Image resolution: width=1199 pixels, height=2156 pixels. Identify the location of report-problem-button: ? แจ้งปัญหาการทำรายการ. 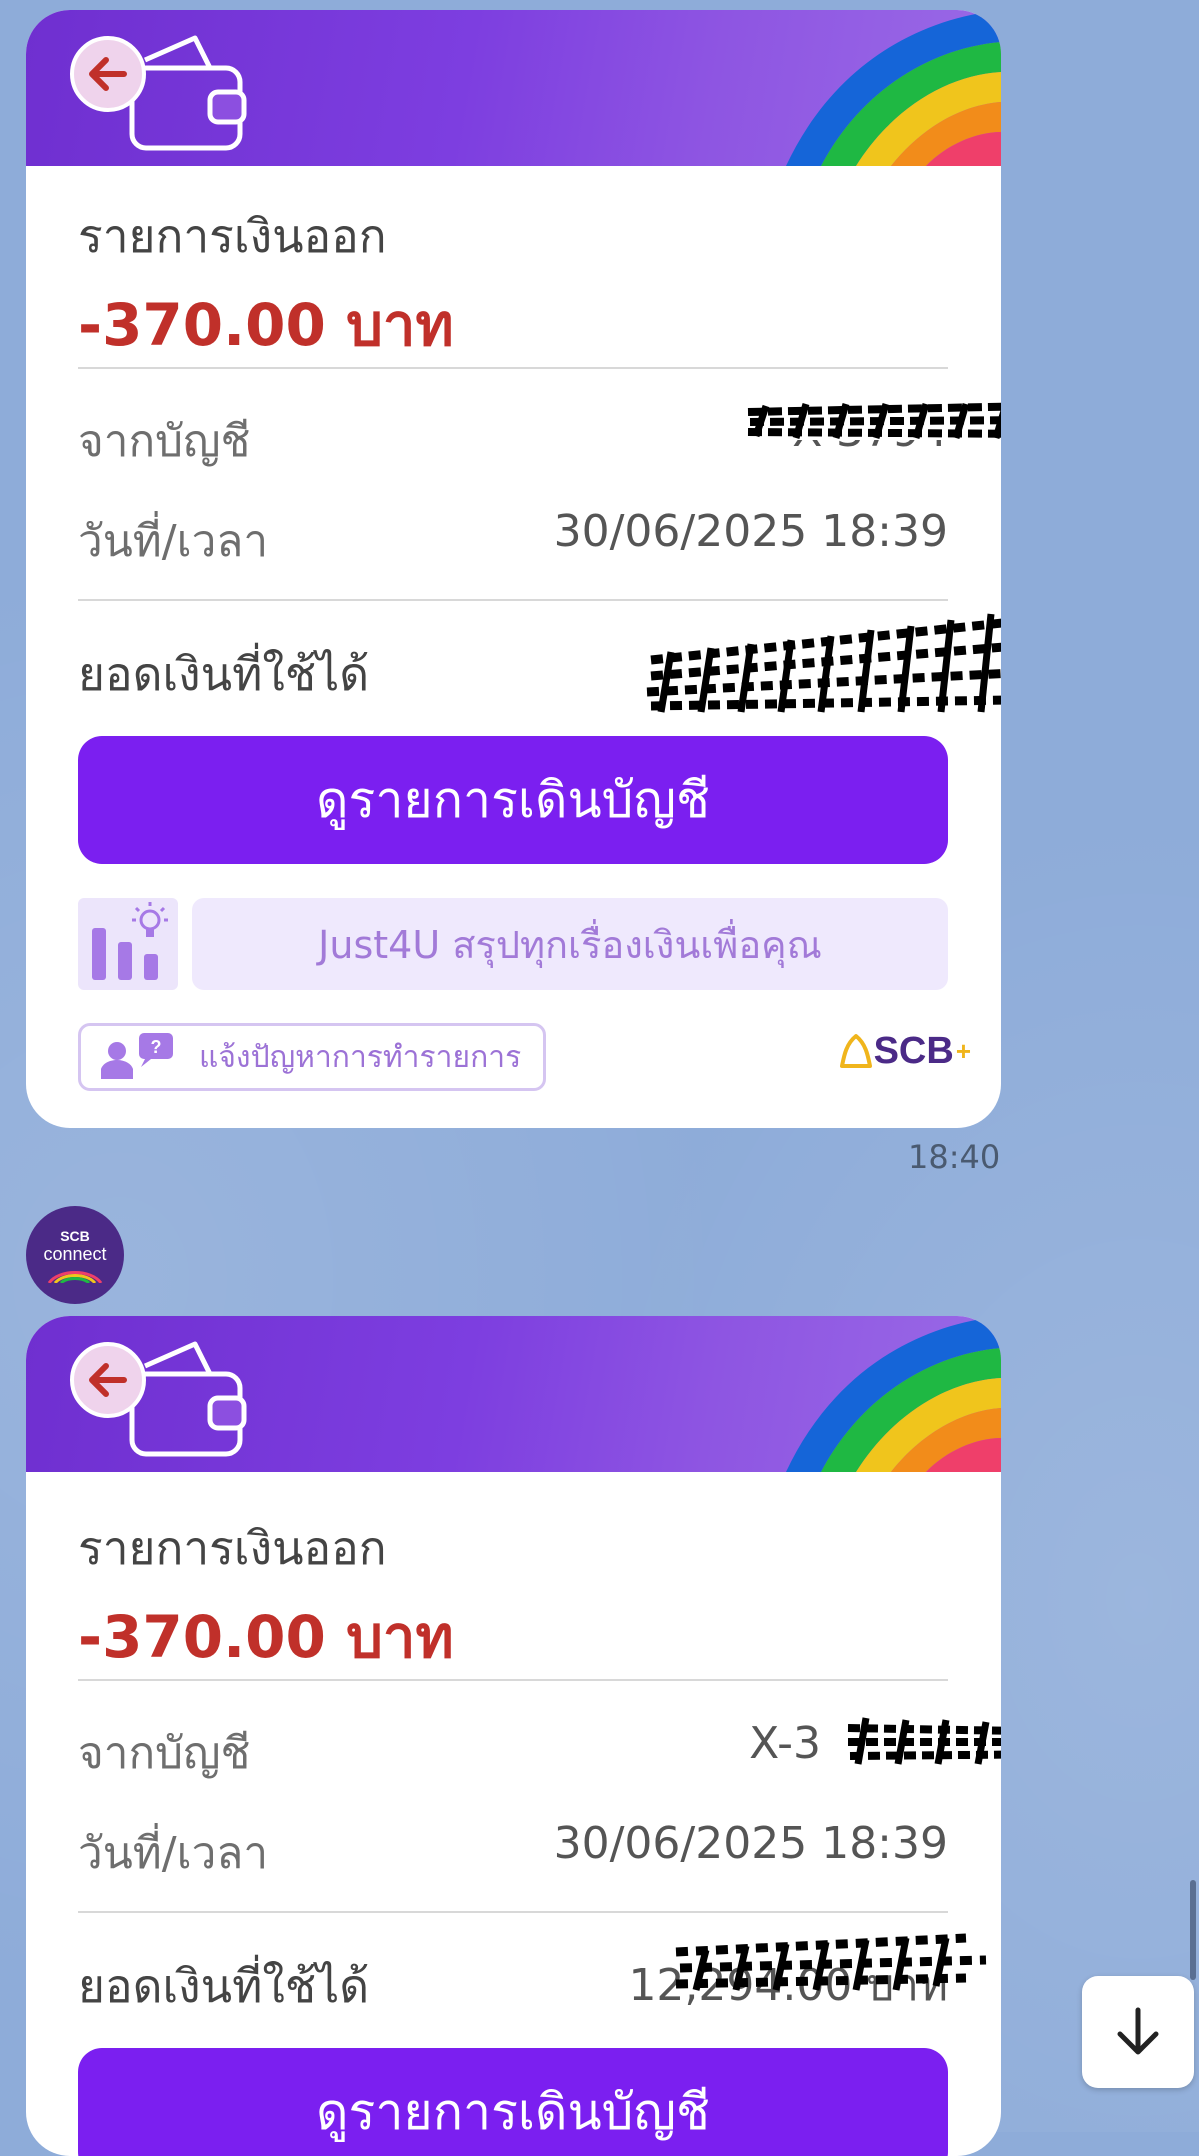
(312, 1057).